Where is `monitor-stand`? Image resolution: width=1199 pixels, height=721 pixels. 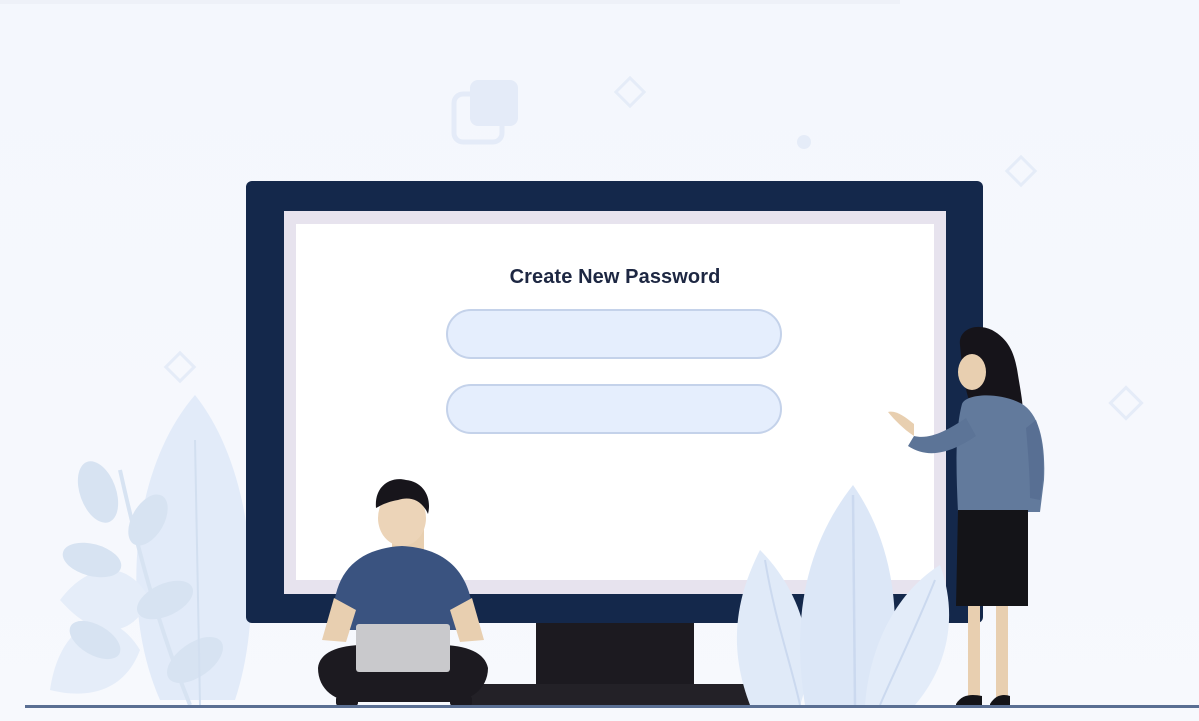
monitor-stand is located at coordinates (615, 653).